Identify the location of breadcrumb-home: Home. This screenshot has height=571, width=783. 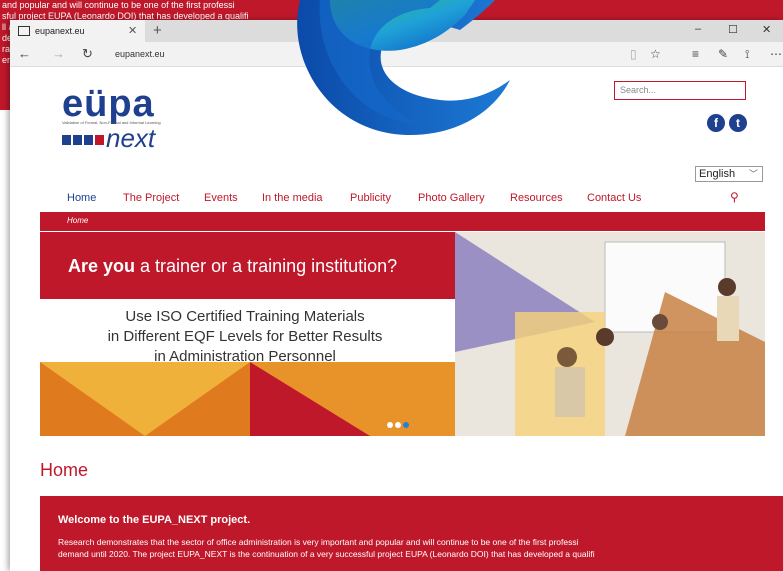
(77, 220).